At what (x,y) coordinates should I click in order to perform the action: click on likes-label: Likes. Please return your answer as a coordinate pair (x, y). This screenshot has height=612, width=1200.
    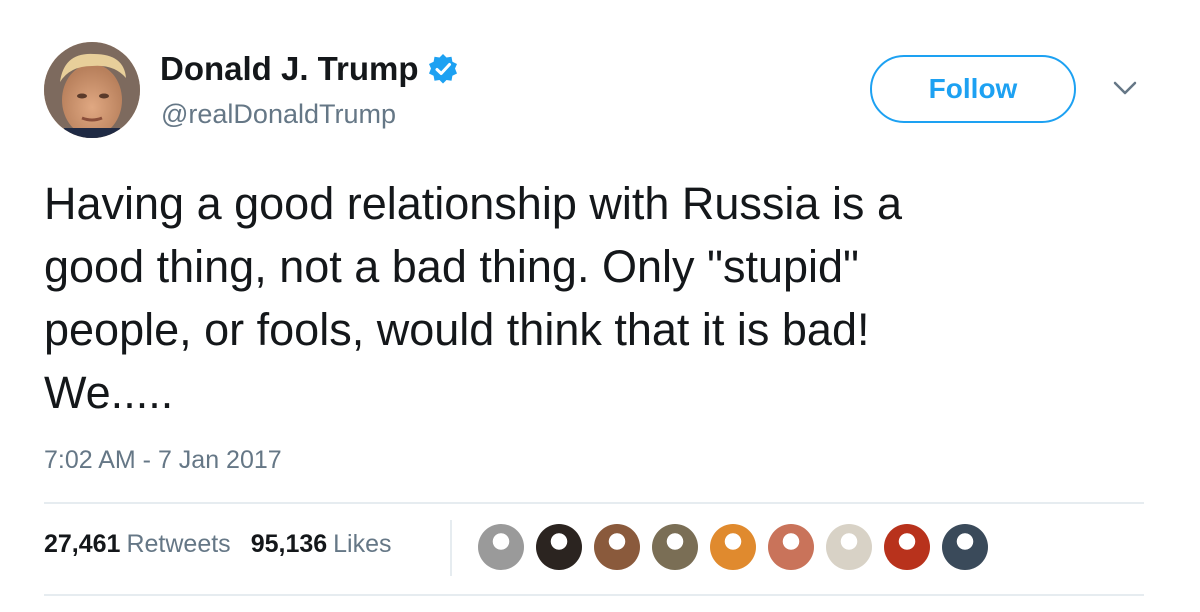
    Looking at the image, I should click on (362, 544).